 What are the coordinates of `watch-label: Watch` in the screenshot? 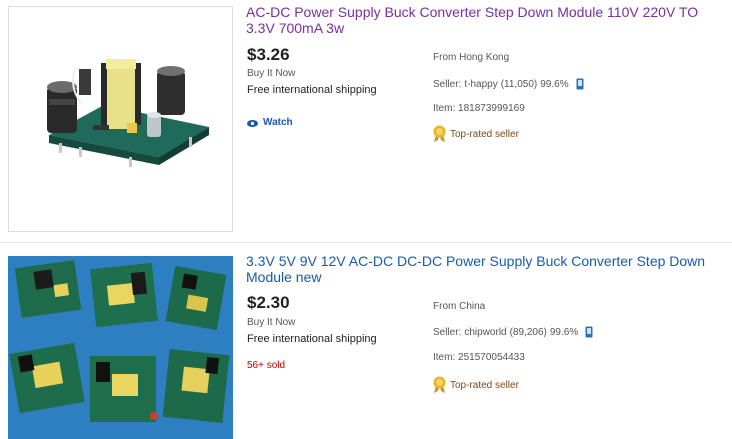 It's located at (278, 122).